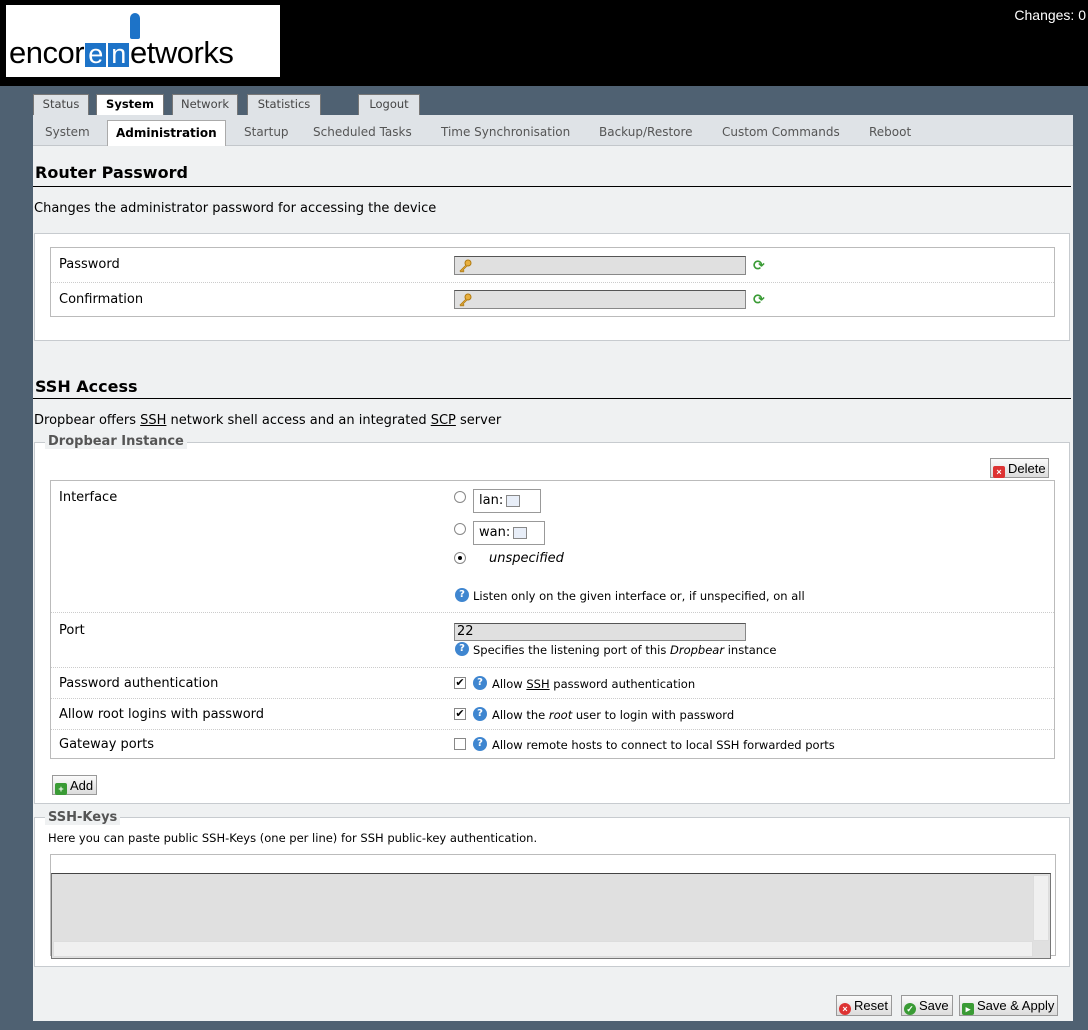 This screenshot has height=1030, width=1088. I want to click on reset-icon: ×, so click(845, 1009).